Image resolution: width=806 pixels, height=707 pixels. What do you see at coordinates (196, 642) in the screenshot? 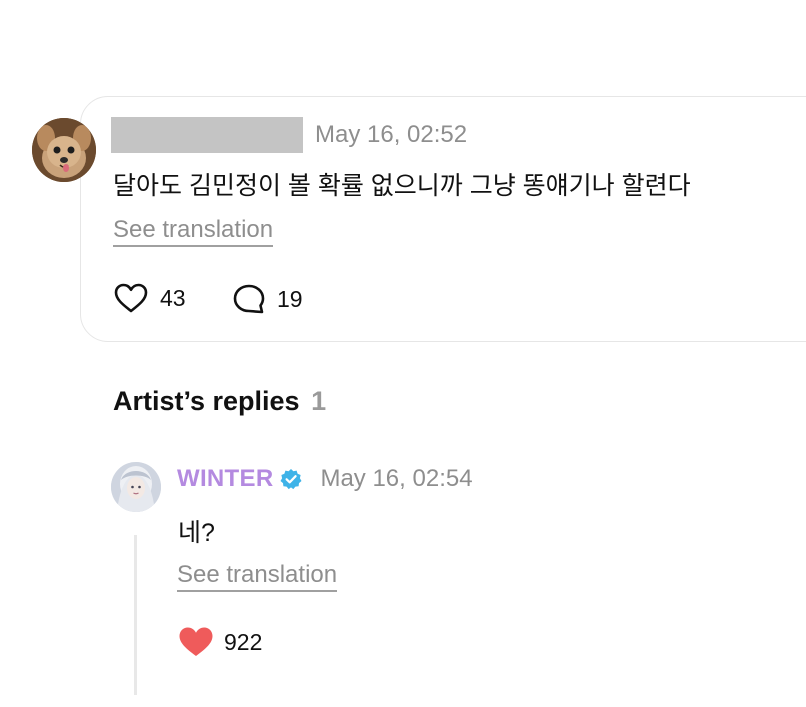
I see `heart-filled-icon` at bounding box center [196, 642].